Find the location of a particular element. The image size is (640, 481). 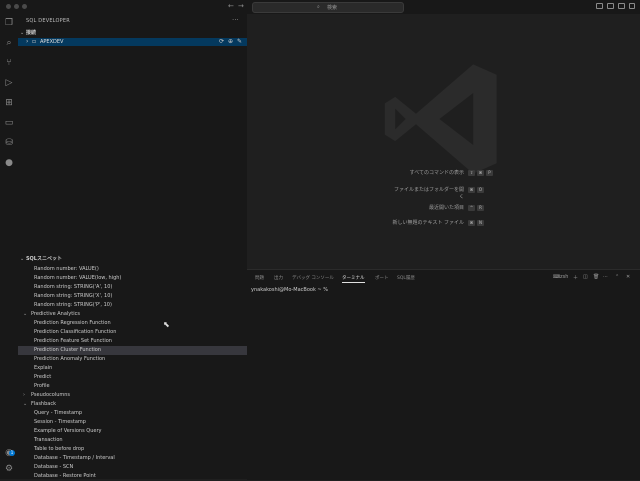

maximize-panel-icon: ⌃ is located at coordinates (617, 277).